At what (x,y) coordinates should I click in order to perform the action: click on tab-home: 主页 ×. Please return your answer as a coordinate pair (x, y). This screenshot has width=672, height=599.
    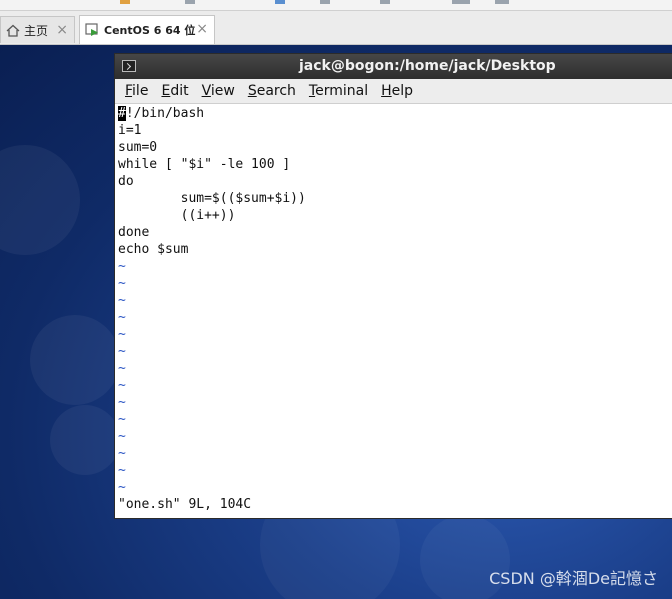
    Looking at the image, I should click on (37, 29).